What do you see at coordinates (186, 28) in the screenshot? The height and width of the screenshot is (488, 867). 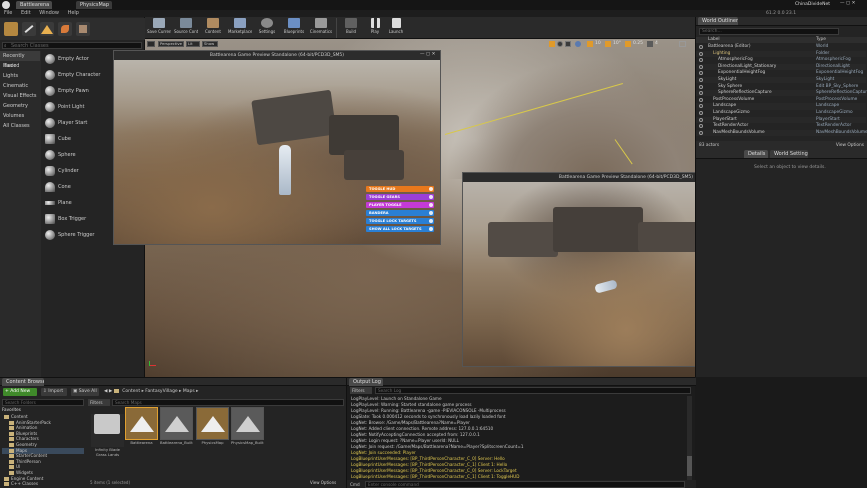 I see `source-control-button: Source Control` at bounding box center [186, 28].